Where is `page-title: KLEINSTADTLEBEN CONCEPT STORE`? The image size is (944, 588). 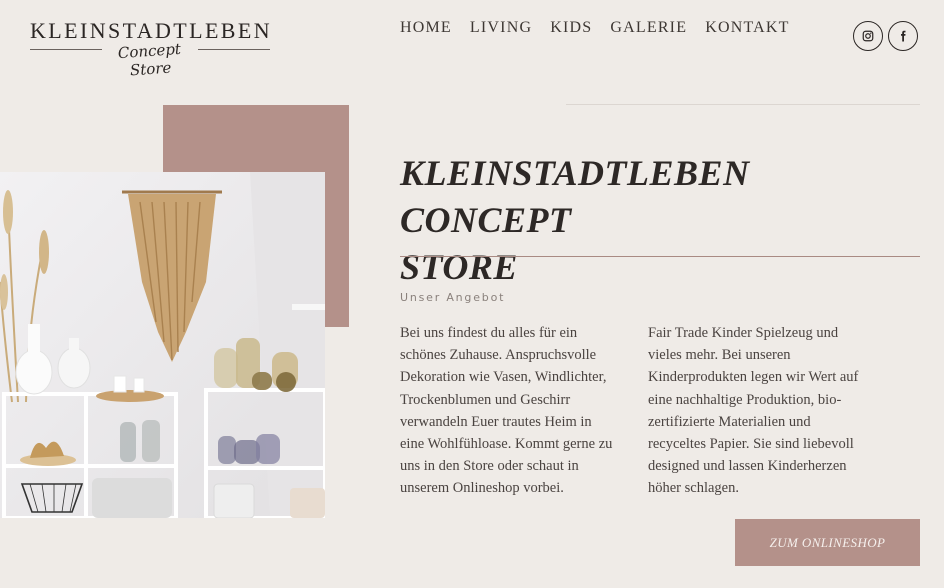 page-title: KLEINSTADTLEBEN CONCEPT STORE is located at coordinates (660, 220).